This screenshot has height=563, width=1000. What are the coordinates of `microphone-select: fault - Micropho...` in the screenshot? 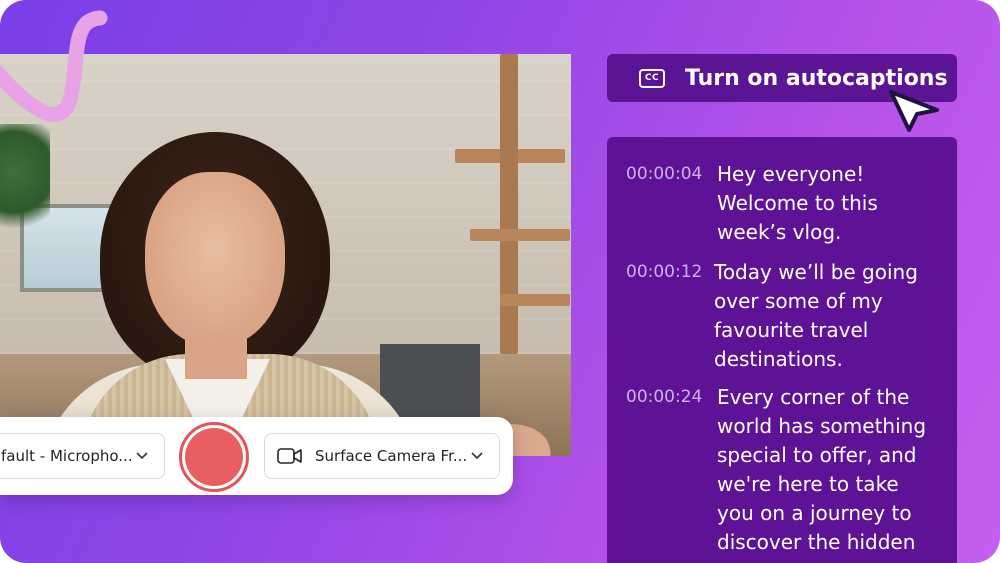 It's located at (82, 456).